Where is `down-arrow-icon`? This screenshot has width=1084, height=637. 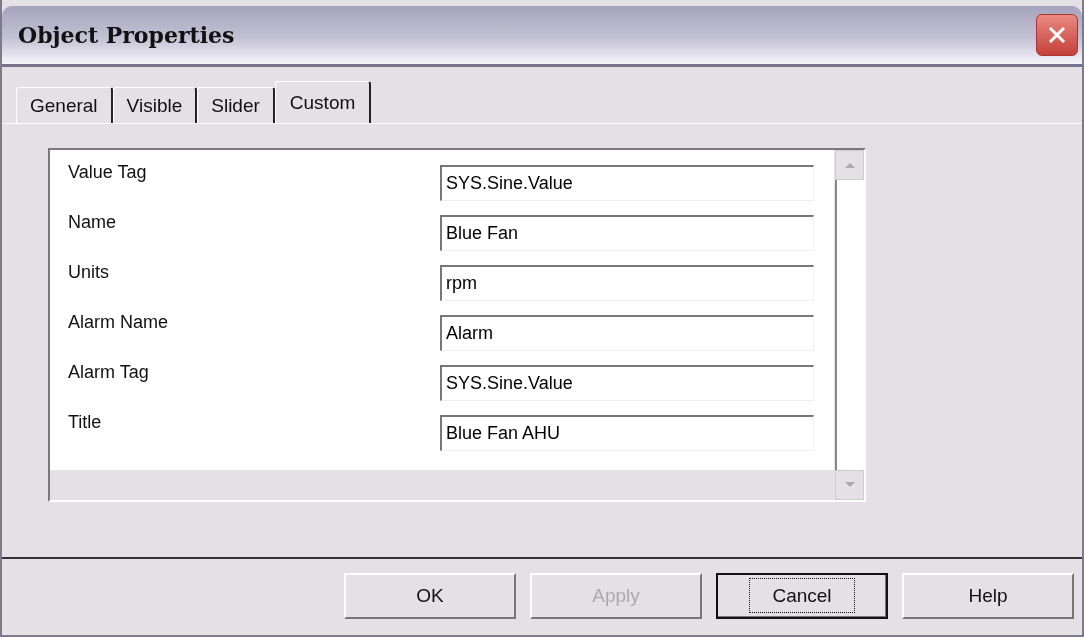
down-arrow-icon is located at coordinates (849, 485).